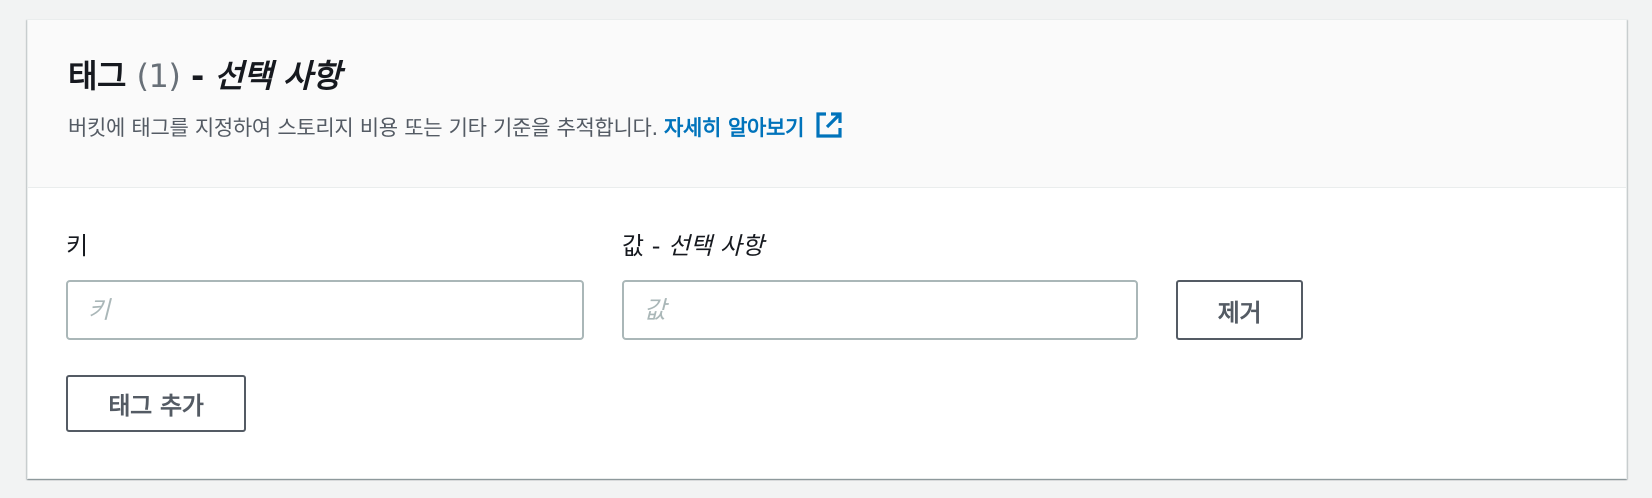 The width and height of the screenshot is (1652, 498). I want to click on learn-more-label: 자세히 알아보기, so click(734, 128).